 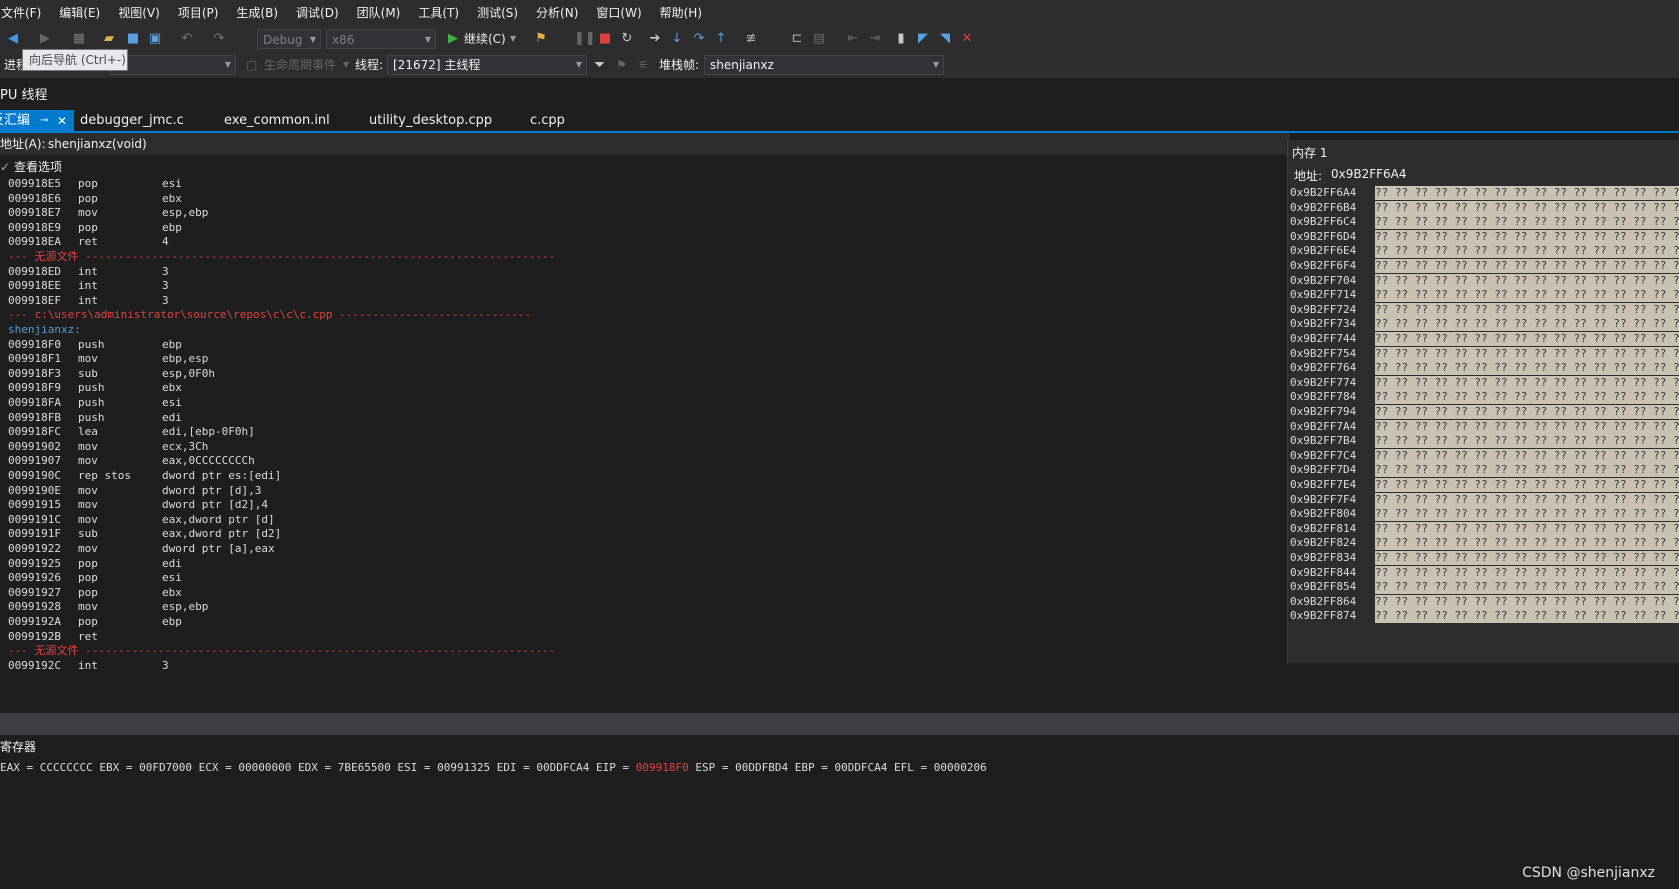 What do you see at coordinates (797, 39) in the screenshot?
I see `threads-icon: ⊏` at bounding box center [797, 39].